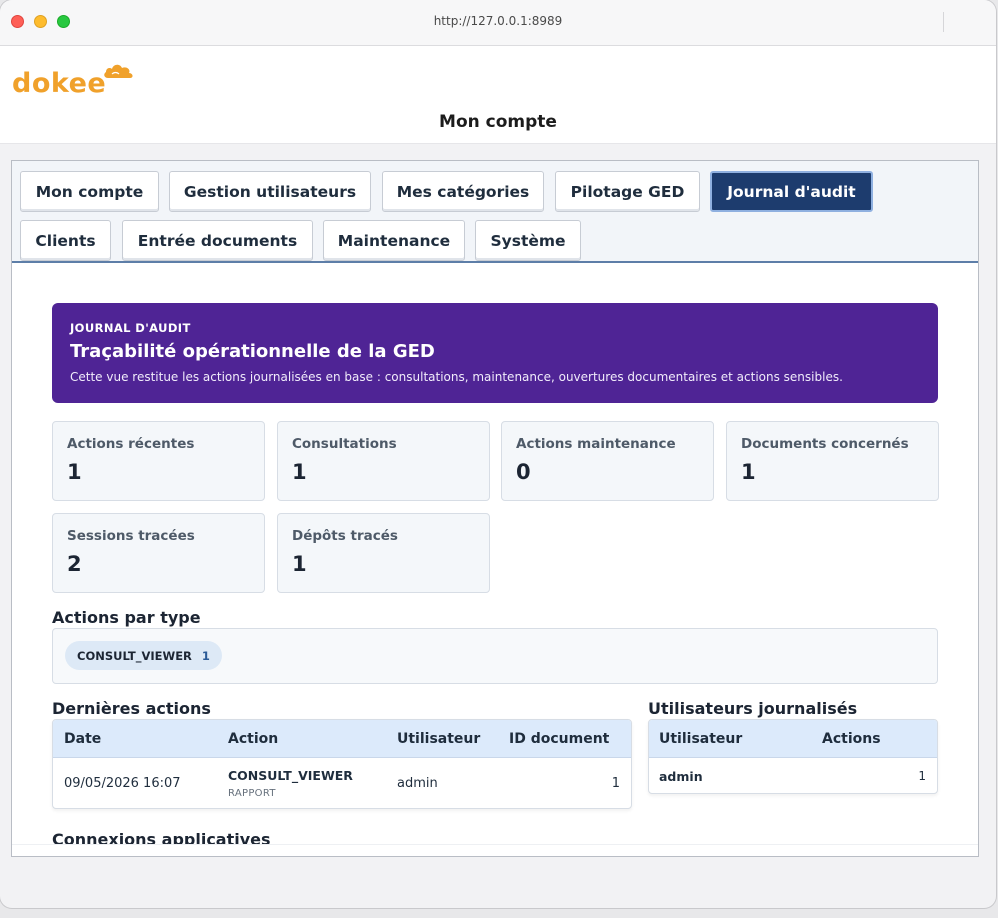 Image resolution: width=998 pixels, height=918 pixels. I want to click on tab-maintenance: Maintenance, so click(394, 240).